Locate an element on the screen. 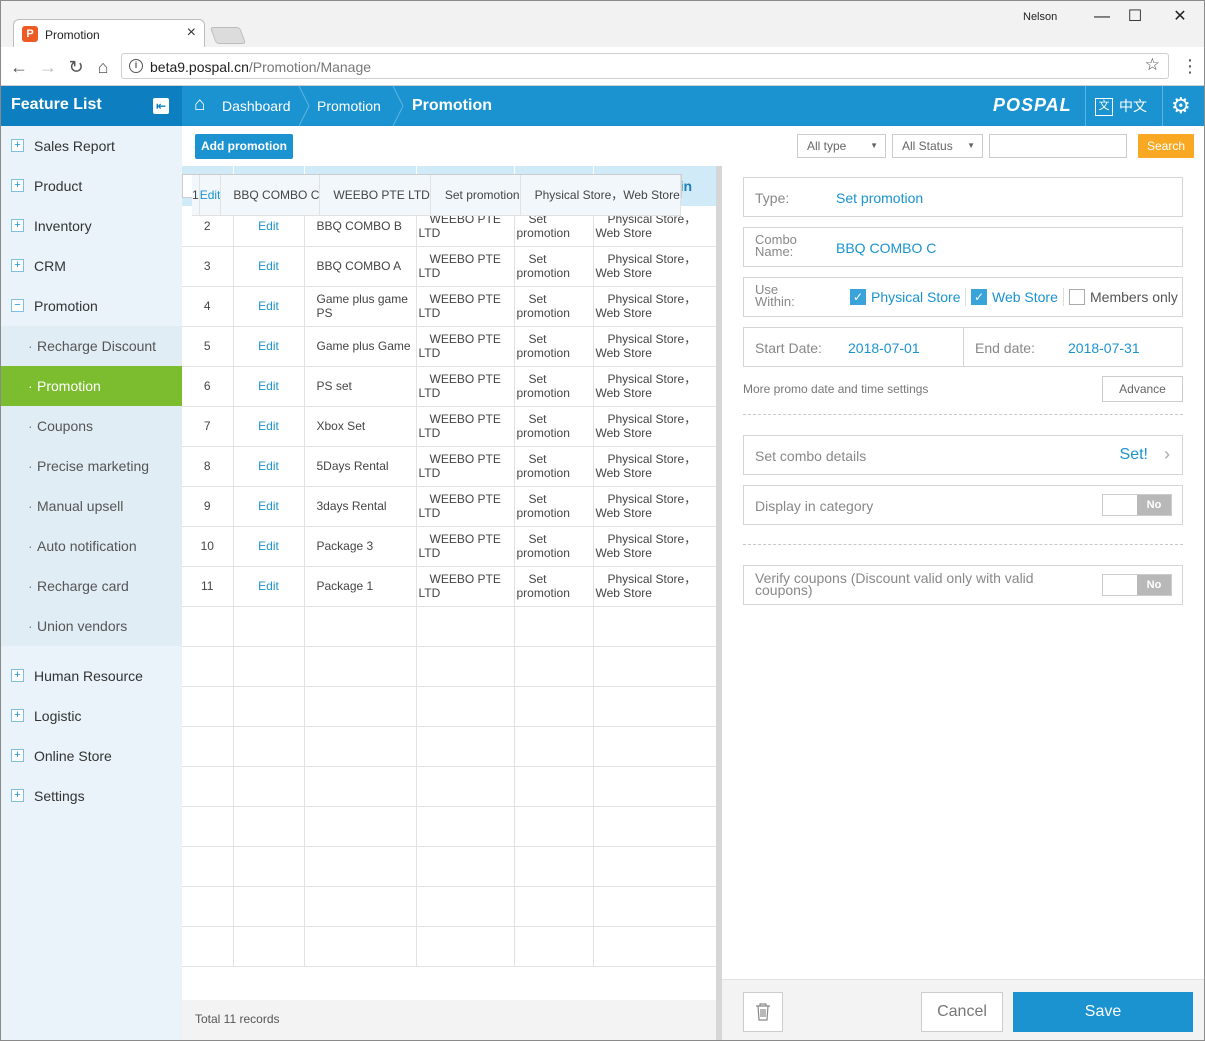 The image size is (1205, 1041). forward-arrow-icon: → is located at coordinates (48, 67).